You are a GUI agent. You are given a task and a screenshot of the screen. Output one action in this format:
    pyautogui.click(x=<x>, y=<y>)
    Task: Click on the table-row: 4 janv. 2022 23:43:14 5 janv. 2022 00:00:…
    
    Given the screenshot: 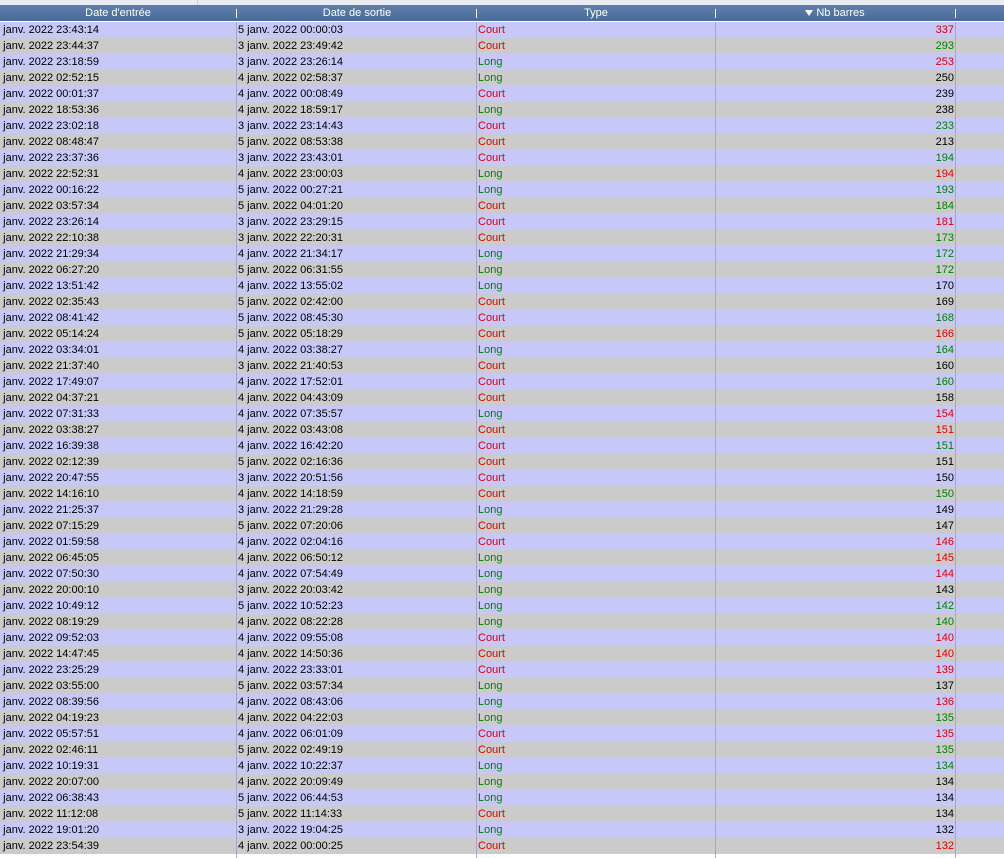 What is the action you would take?
    pyautogui.click(x=502, y=30)
    